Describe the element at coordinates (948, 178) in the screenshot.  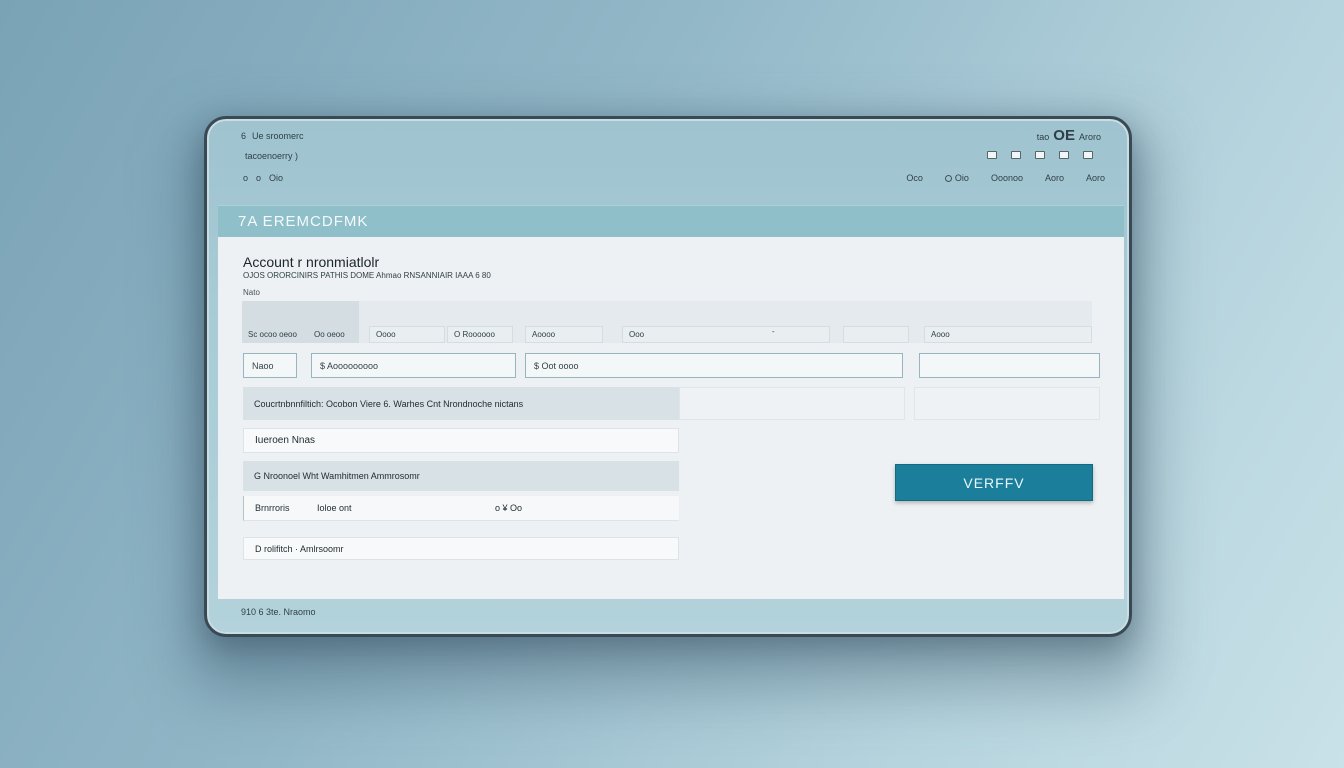
I see `globe-icon` at that location.